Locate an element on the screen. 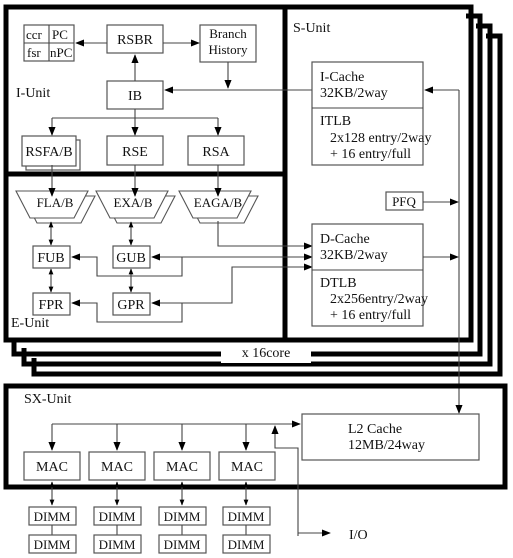  e-unit-label: E-Unit is located at coordinates (30, 323).